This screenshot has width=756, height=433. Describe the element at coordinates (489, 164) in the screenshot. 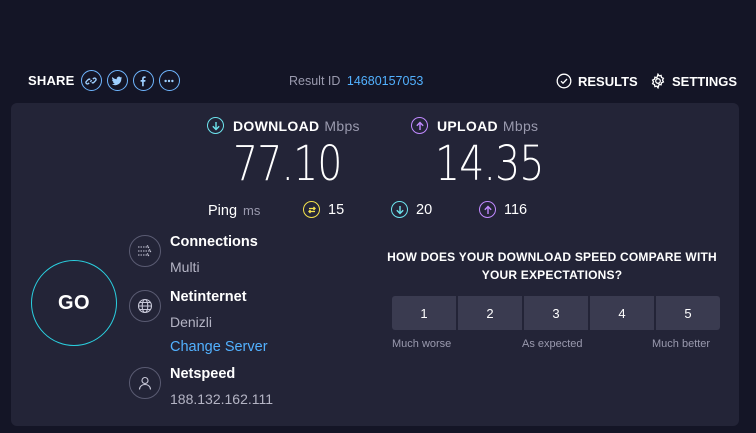

I see `upload-value: 14.35` at that location.